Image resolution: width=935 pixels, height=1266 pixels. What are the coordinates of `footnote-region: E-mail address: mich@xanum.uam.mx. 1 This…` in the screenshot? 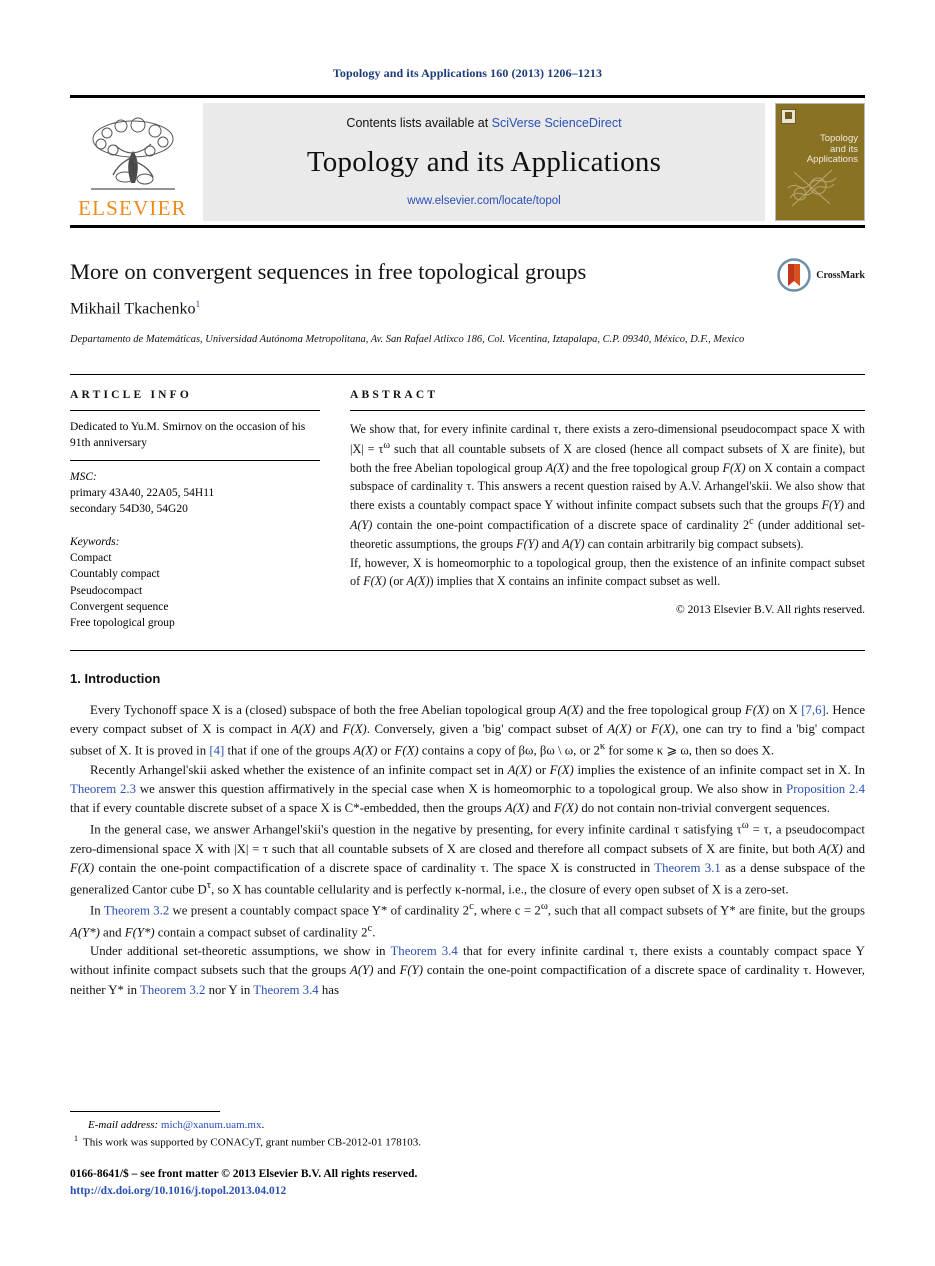 It's located at (467, 1155).